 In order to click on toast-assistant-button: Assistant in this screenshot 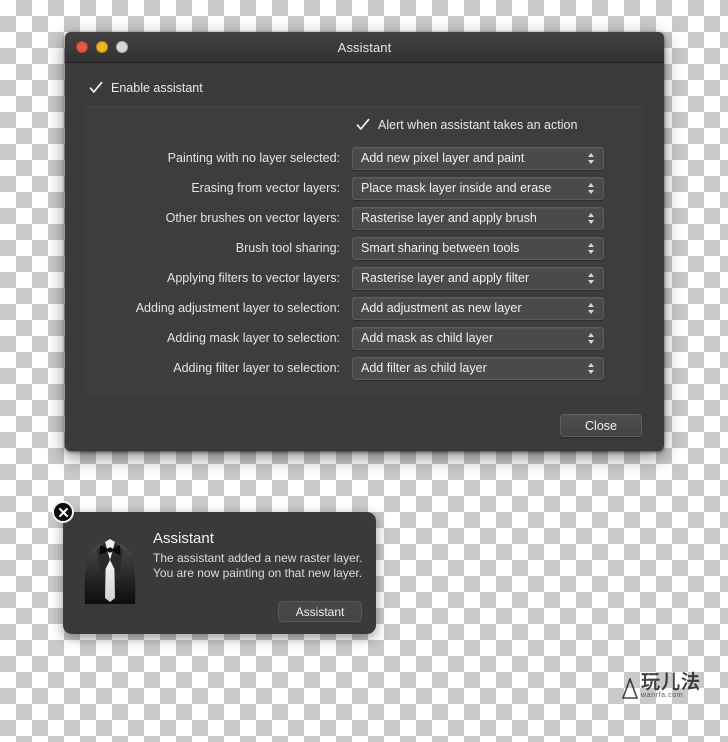, I will do `click(320, 611)`.